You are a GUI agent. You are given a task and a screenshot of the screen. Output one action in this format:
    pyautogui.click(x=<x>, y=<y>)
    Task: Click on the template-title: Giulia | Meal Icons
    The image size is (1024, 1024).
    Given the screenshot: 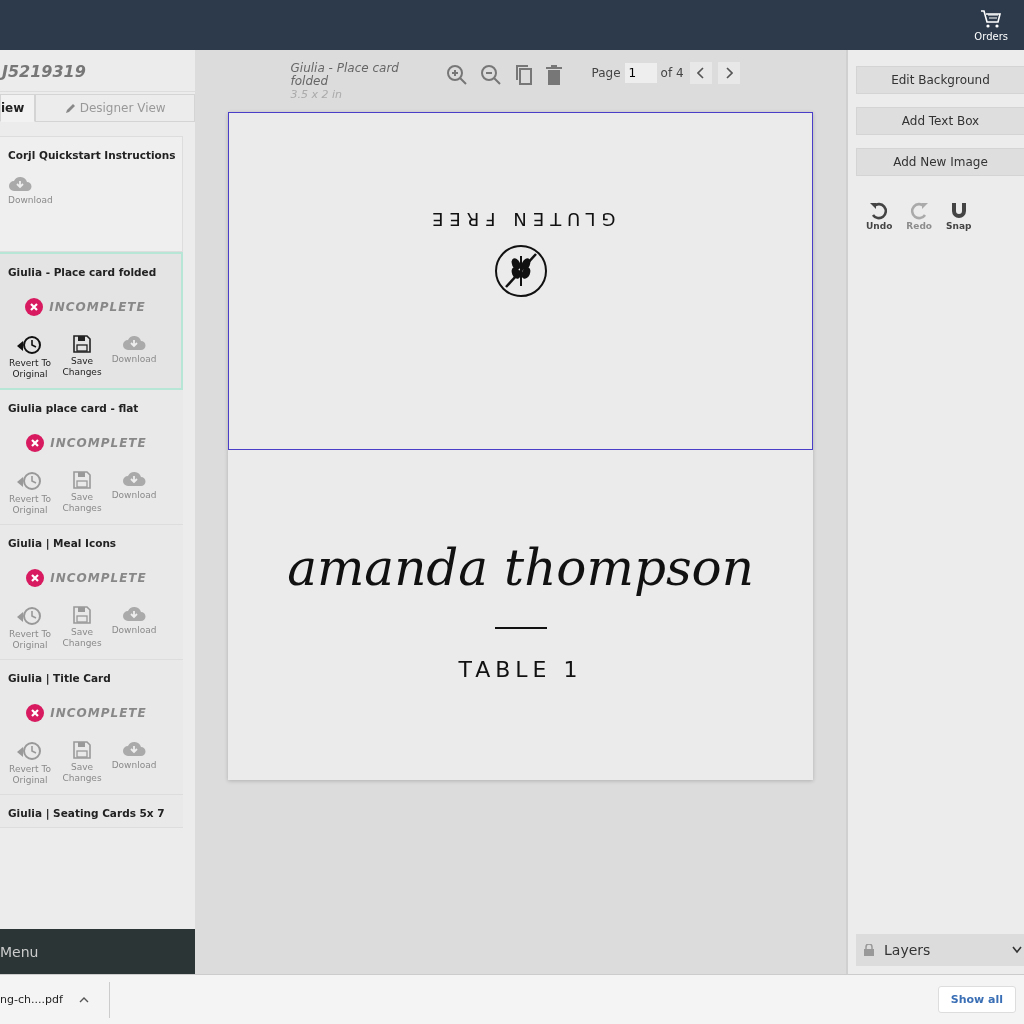 What is the action you would take?
    pyautogui.click(x=63, y=543)
    